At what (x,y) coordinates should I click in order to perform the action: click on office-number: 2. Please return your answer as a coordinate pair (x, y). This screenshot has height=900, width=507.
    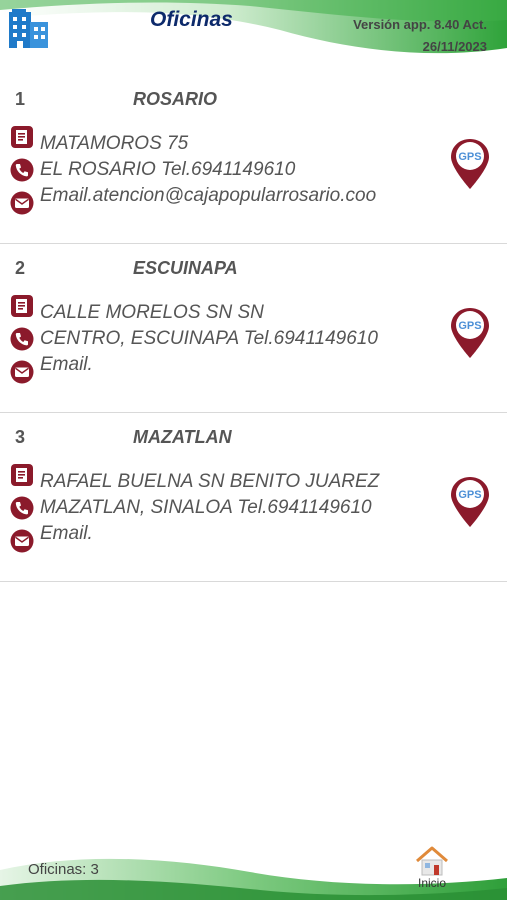
    Looking at the image, I should click on (20, 268).